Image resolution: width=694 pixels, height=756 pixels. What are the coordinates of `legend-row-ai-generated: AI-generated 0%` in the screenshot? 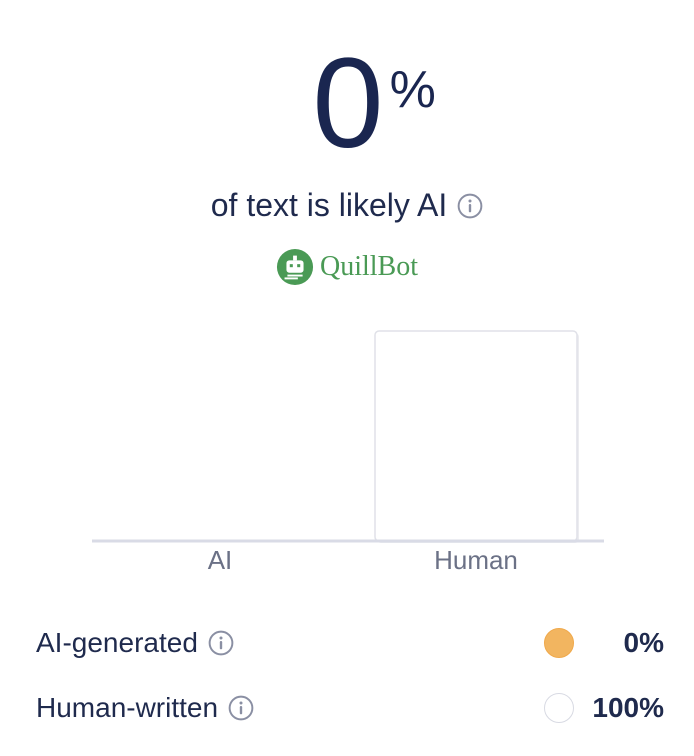 It's located at (350, 643).